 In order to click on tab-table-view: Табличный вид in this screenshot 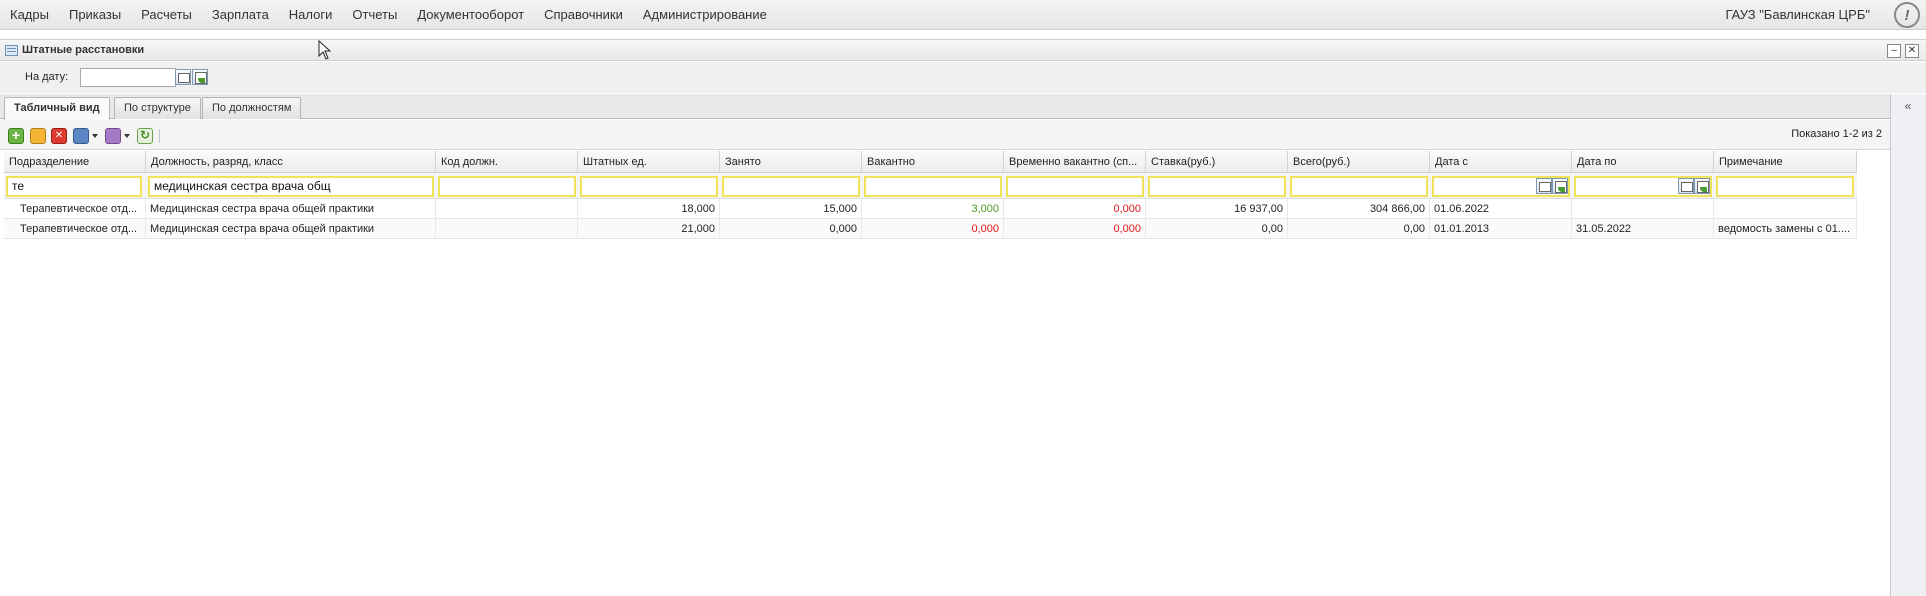, I will do `click(57, 108)`.